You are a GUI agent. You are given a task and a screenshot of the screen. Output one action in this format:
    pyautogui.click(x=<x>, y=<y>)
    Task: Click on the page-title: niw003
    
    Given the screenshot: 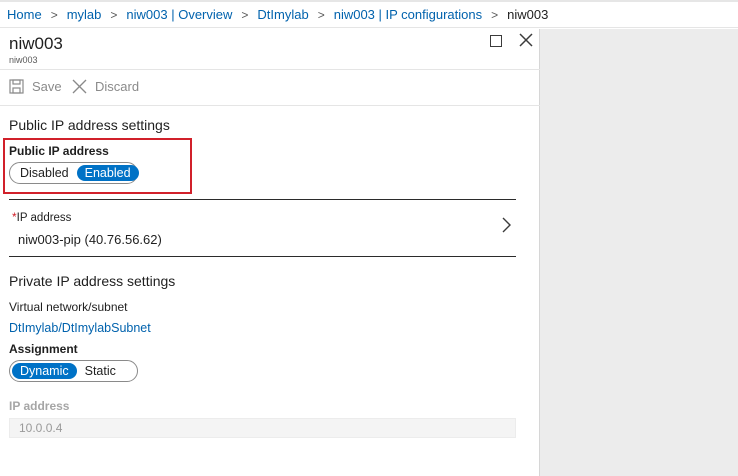 What is the action you would take?
    pyautogui.click(x=36, y=43)
    